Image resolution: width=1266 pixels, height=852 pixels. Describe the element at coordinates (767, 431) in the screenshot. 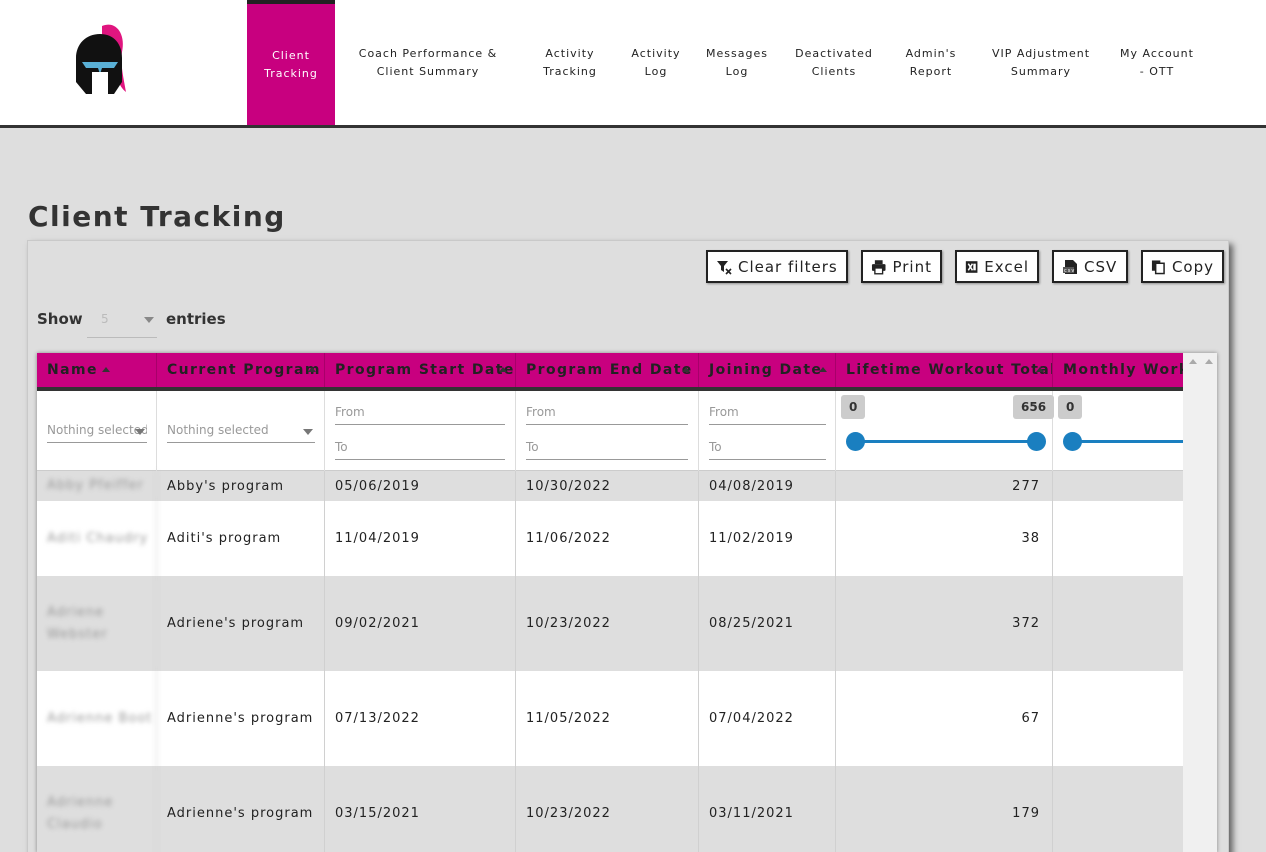

I see `filter-cell-joining-date: From To` at that location.